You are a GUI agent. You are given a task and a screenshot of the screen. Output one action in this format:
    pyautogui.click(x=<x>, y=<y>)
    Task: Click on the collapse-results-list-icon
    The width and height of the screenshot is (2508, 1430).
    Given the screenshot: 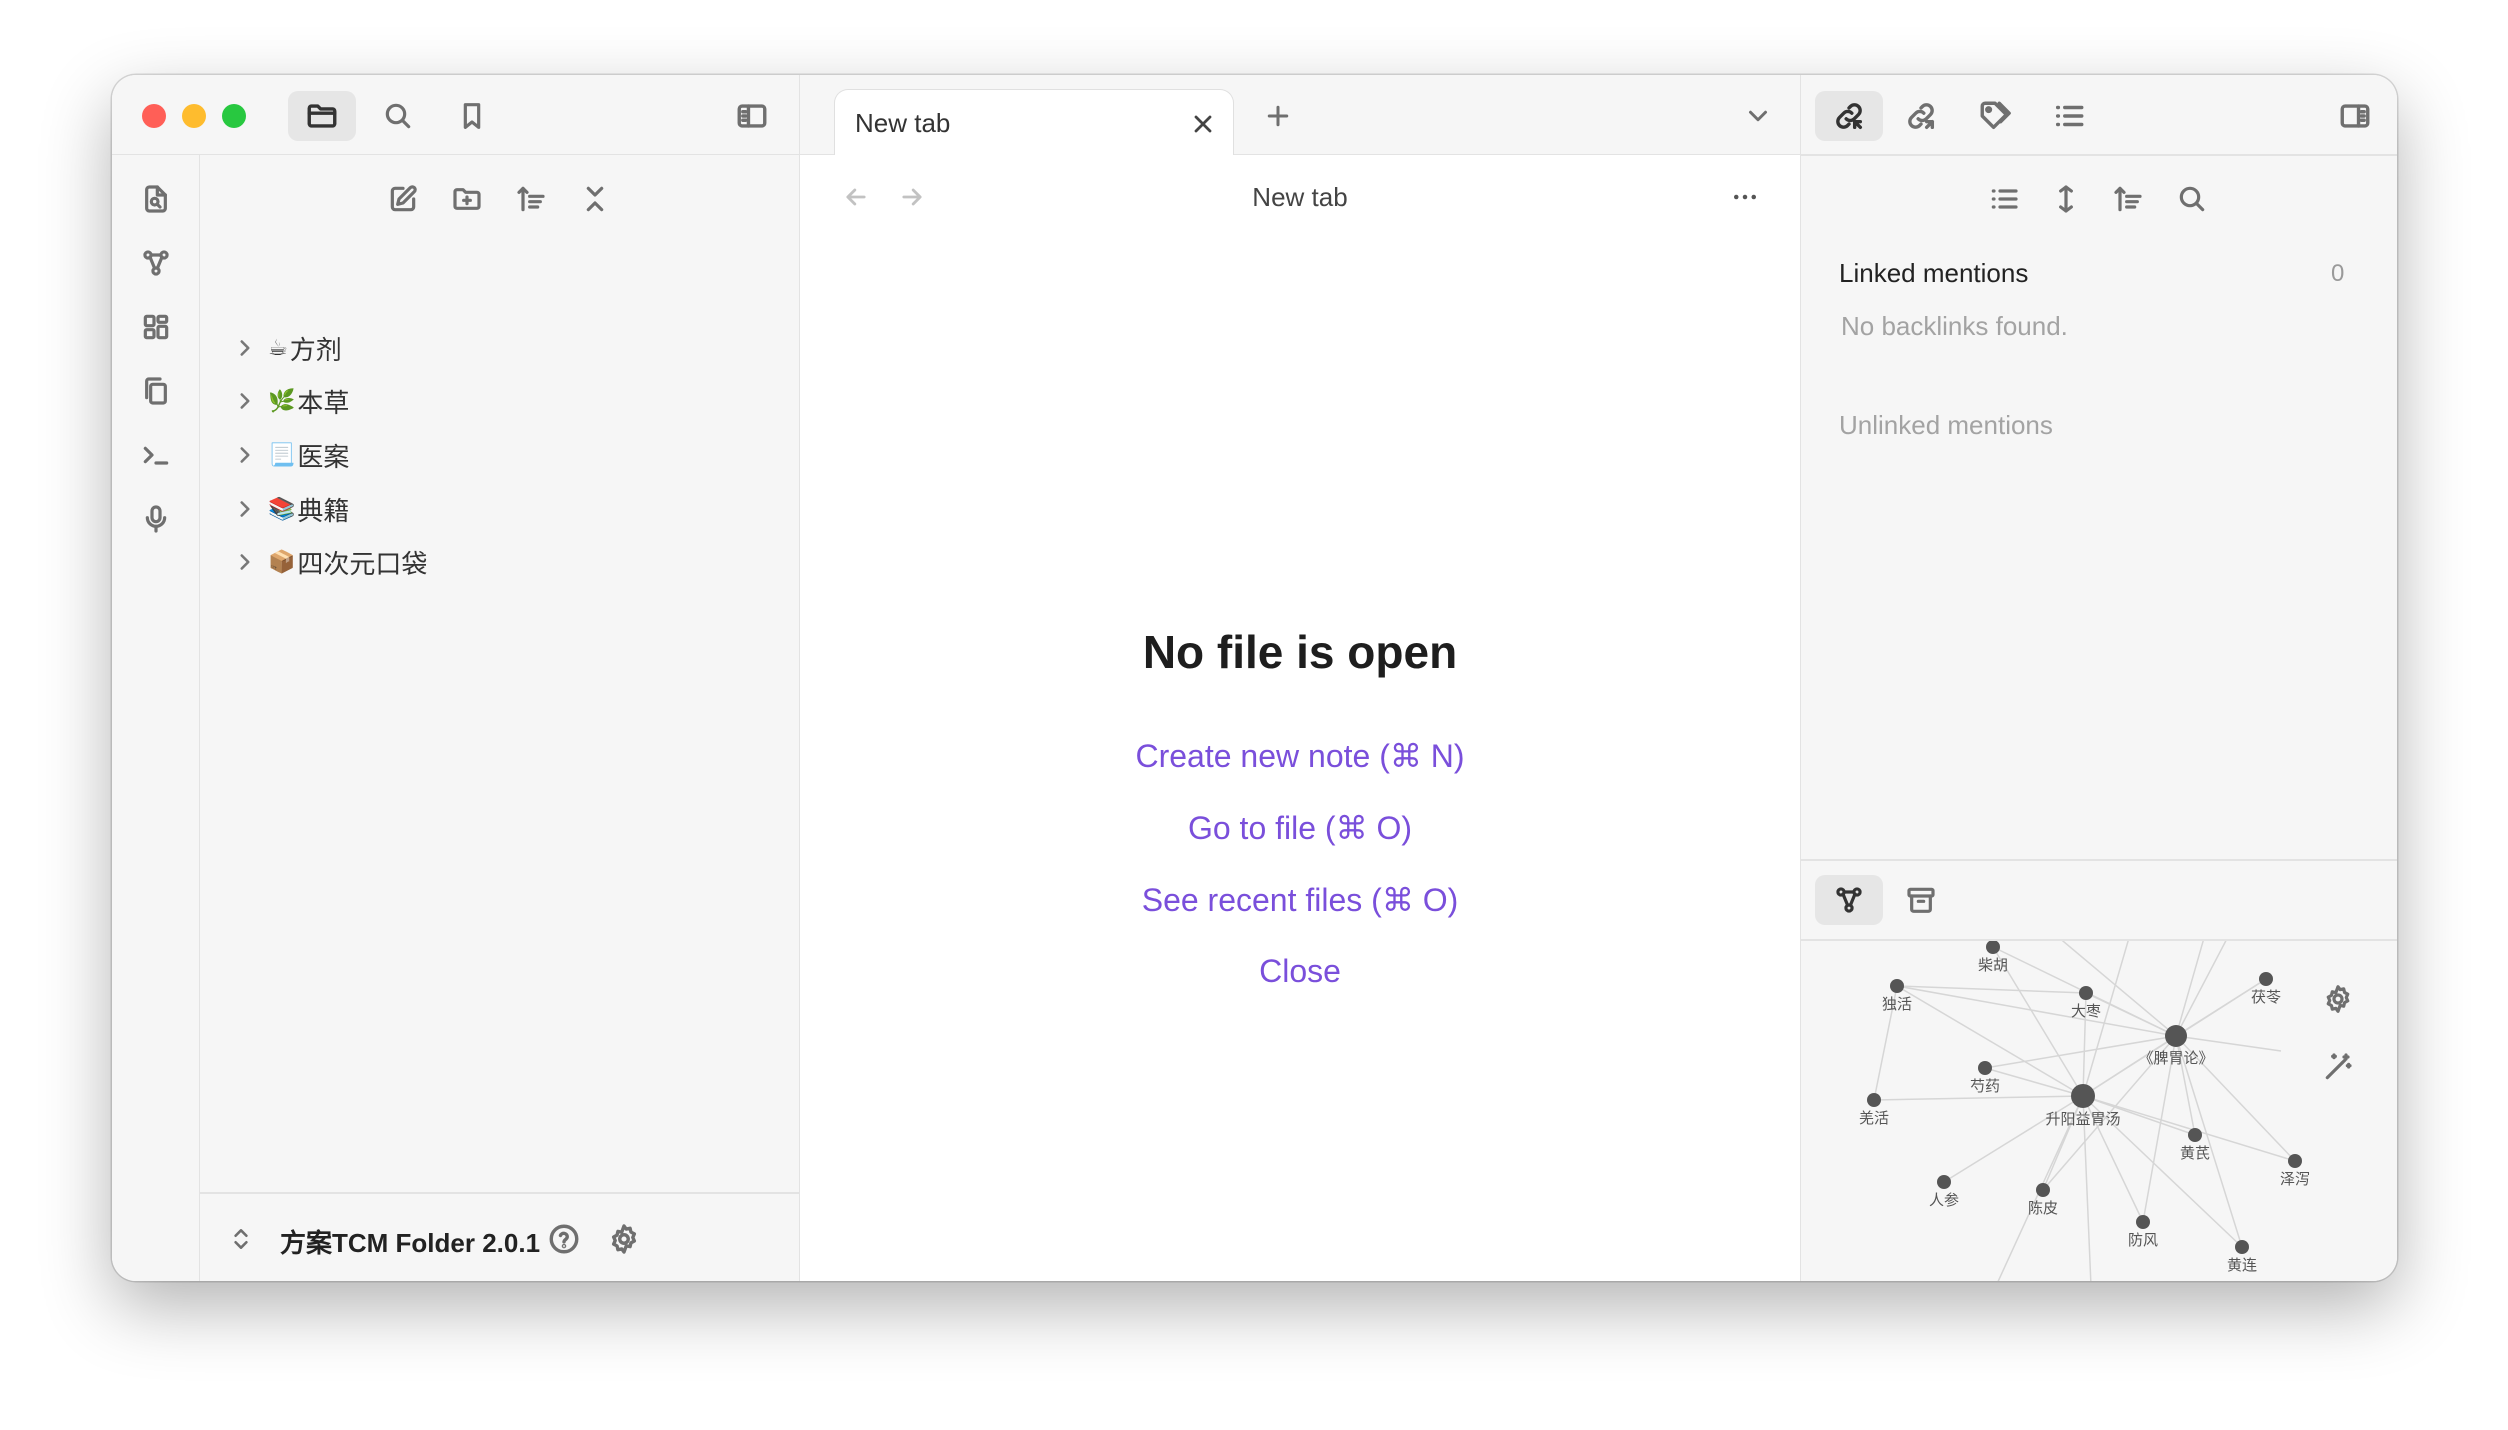 What is the action you would take?
    pyautogui.click(x=2004, y=199)
    